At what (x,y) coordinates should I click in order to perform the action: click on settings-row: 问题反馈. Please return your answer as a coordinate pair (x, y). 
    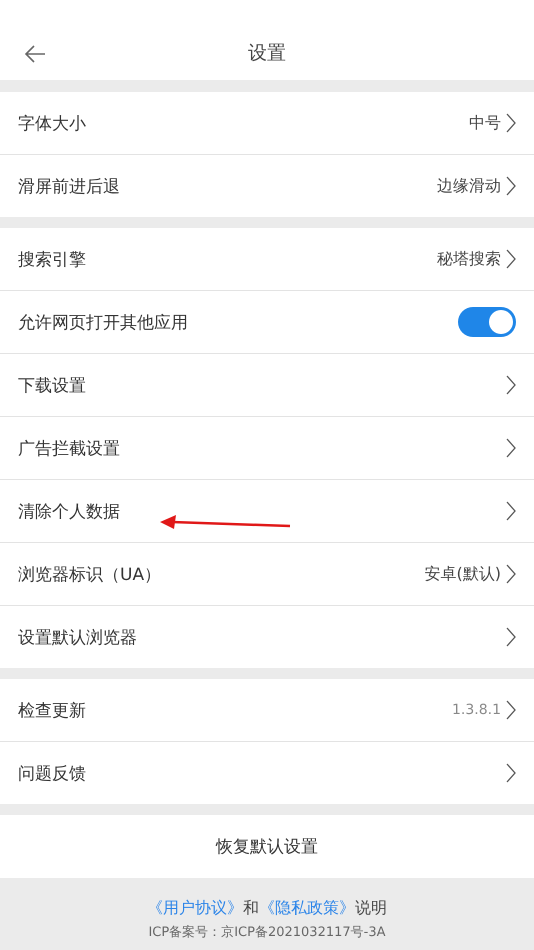
    Looking at the image, I should click on (267, 773).